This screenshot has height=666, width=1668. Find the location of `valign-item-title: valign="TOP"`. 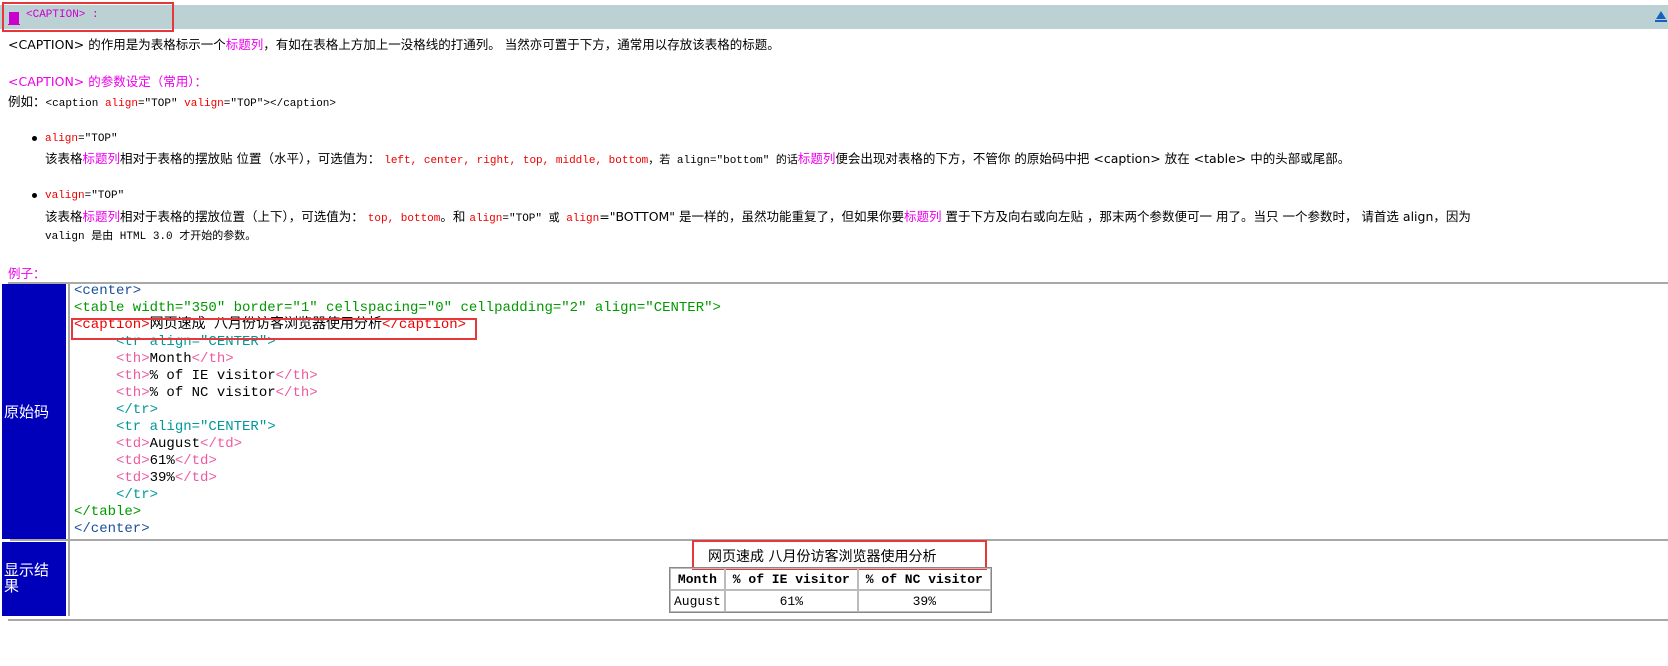

valign-item-title: valign="TOP" is located at coordinates (84, 194).